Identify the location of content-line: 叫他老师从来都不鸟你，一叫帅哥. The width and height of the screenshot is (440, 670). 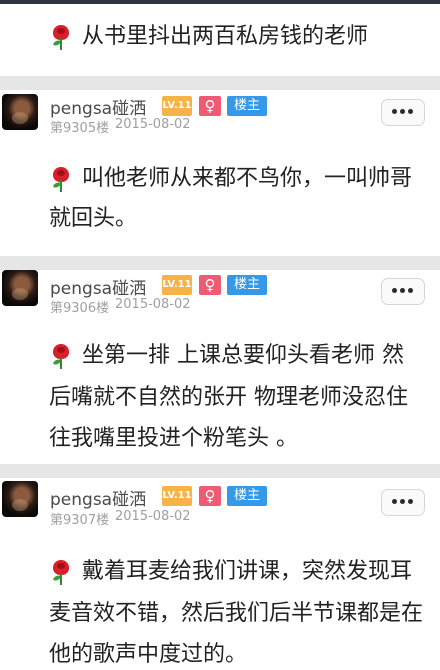
(244, 179).